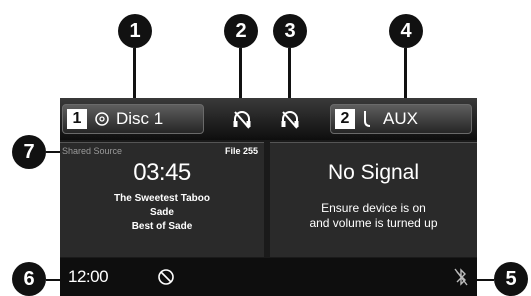  I want to click on callout-7: 7, so click(29, 152).